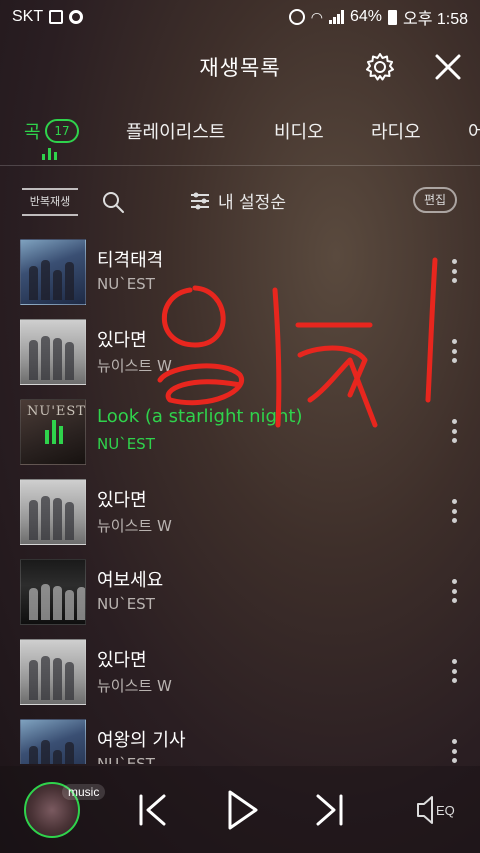 The image size is (480, 853). I want to click on speaker-icon: EQ, so click(436, 810).